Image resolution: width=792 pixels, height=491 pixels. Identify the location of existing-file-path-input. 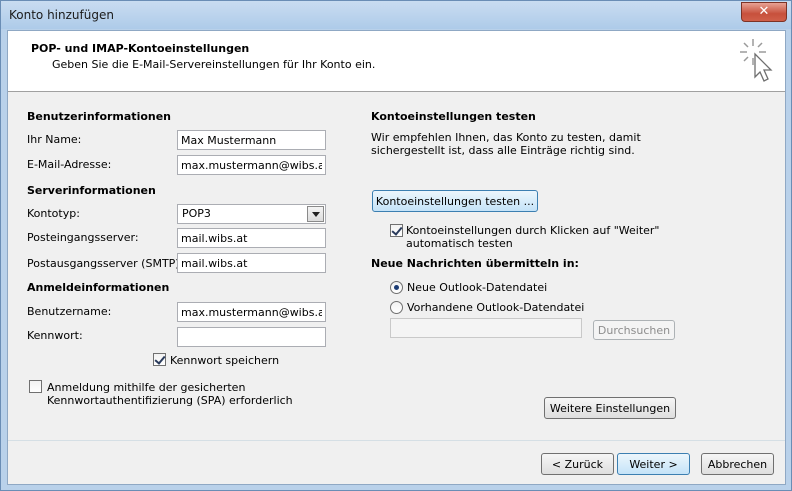
(486, 328).